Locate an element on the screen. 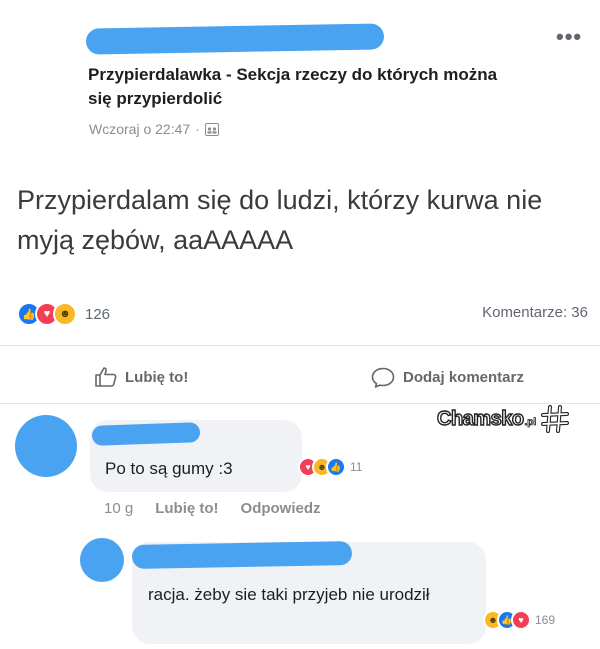  comment-icon is located at coordinates (383, 377).